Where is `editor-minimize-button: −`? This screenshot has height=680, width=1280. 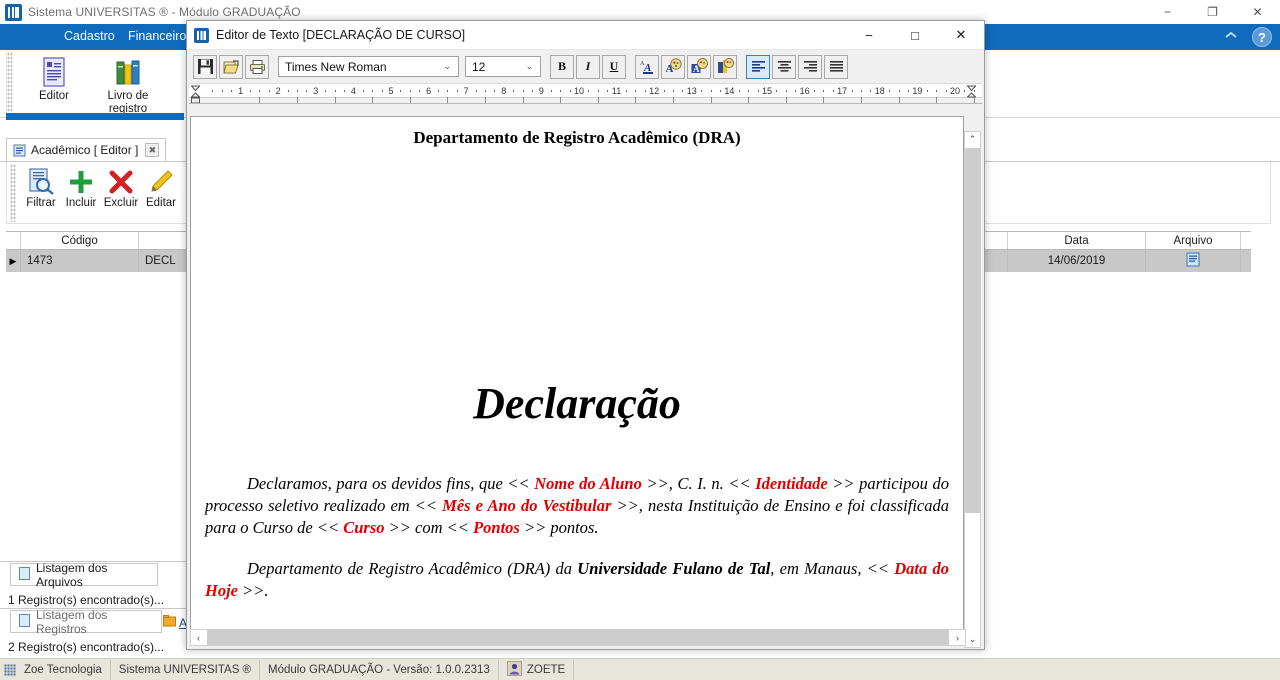 editor-minimize-button: − is located at coordinates (869, 35).